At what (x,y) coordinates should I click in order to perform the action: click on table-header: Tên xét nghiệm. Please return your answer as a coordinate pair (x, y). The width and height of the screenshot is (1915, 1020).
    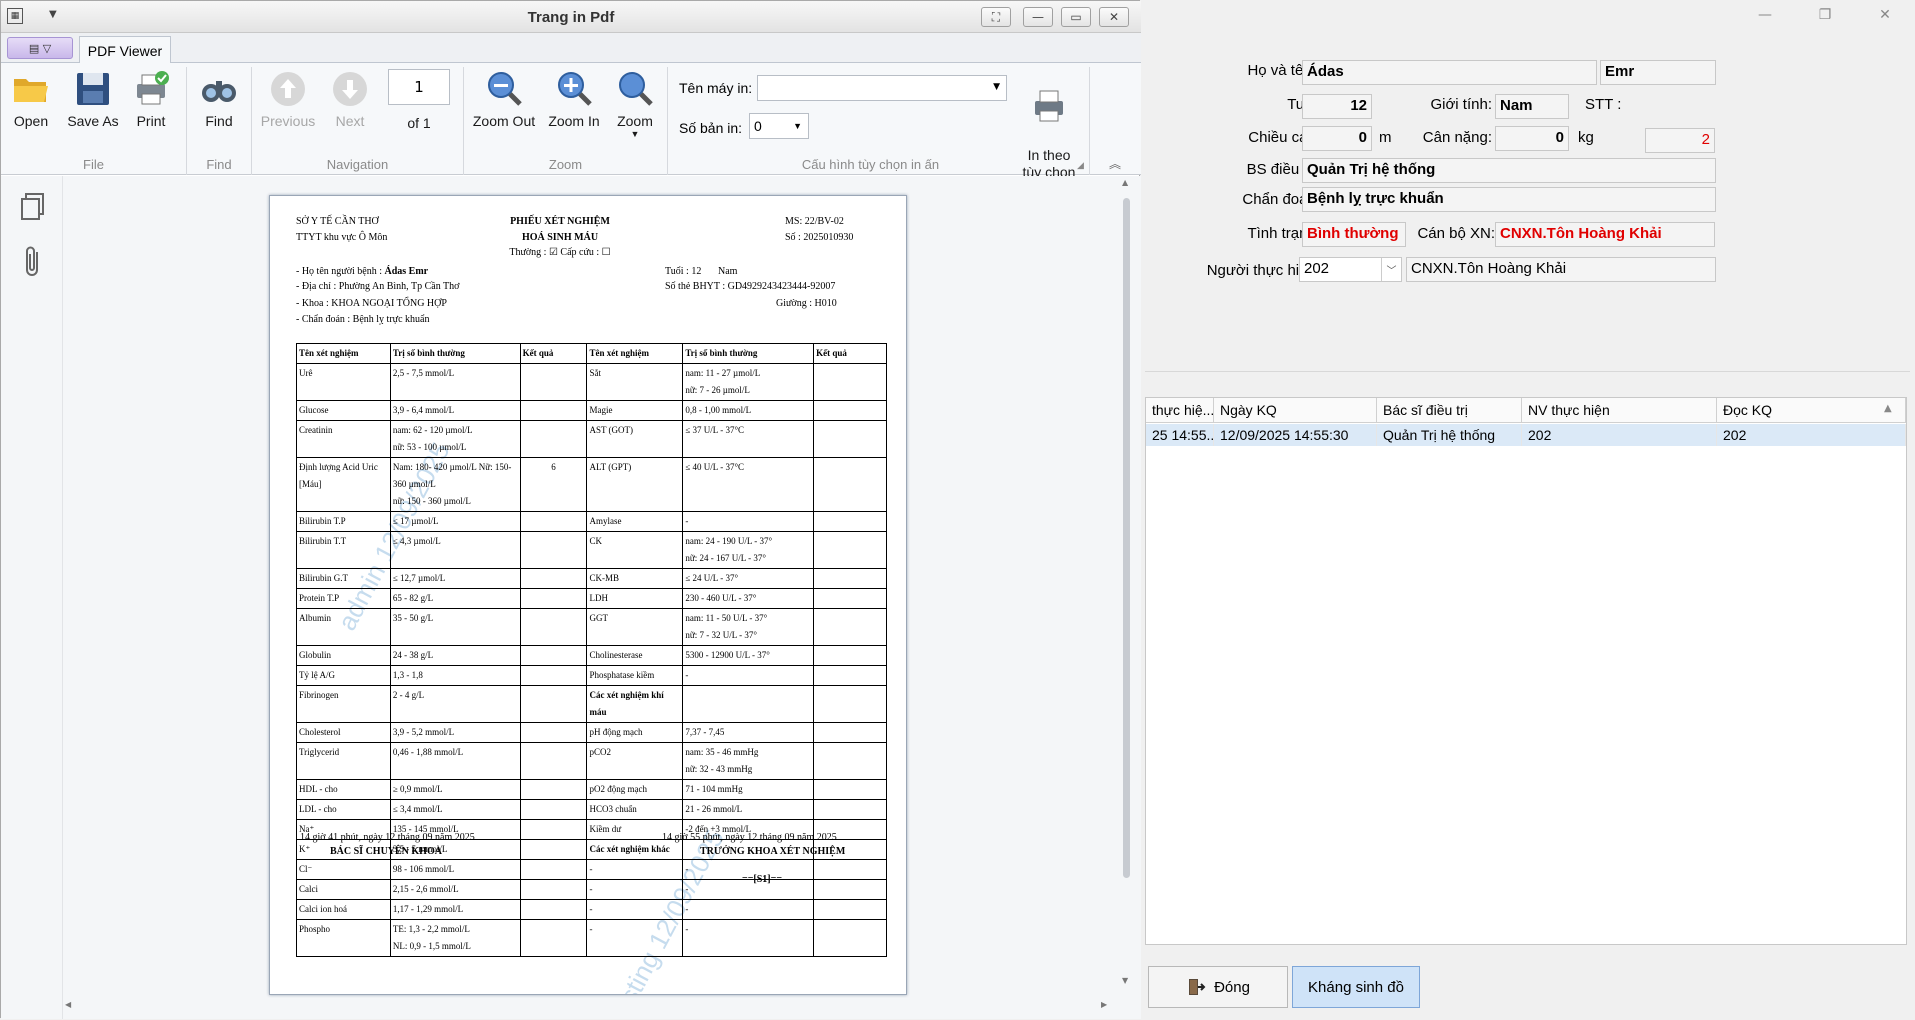
    Looking at the image, I should click on (635, 353).